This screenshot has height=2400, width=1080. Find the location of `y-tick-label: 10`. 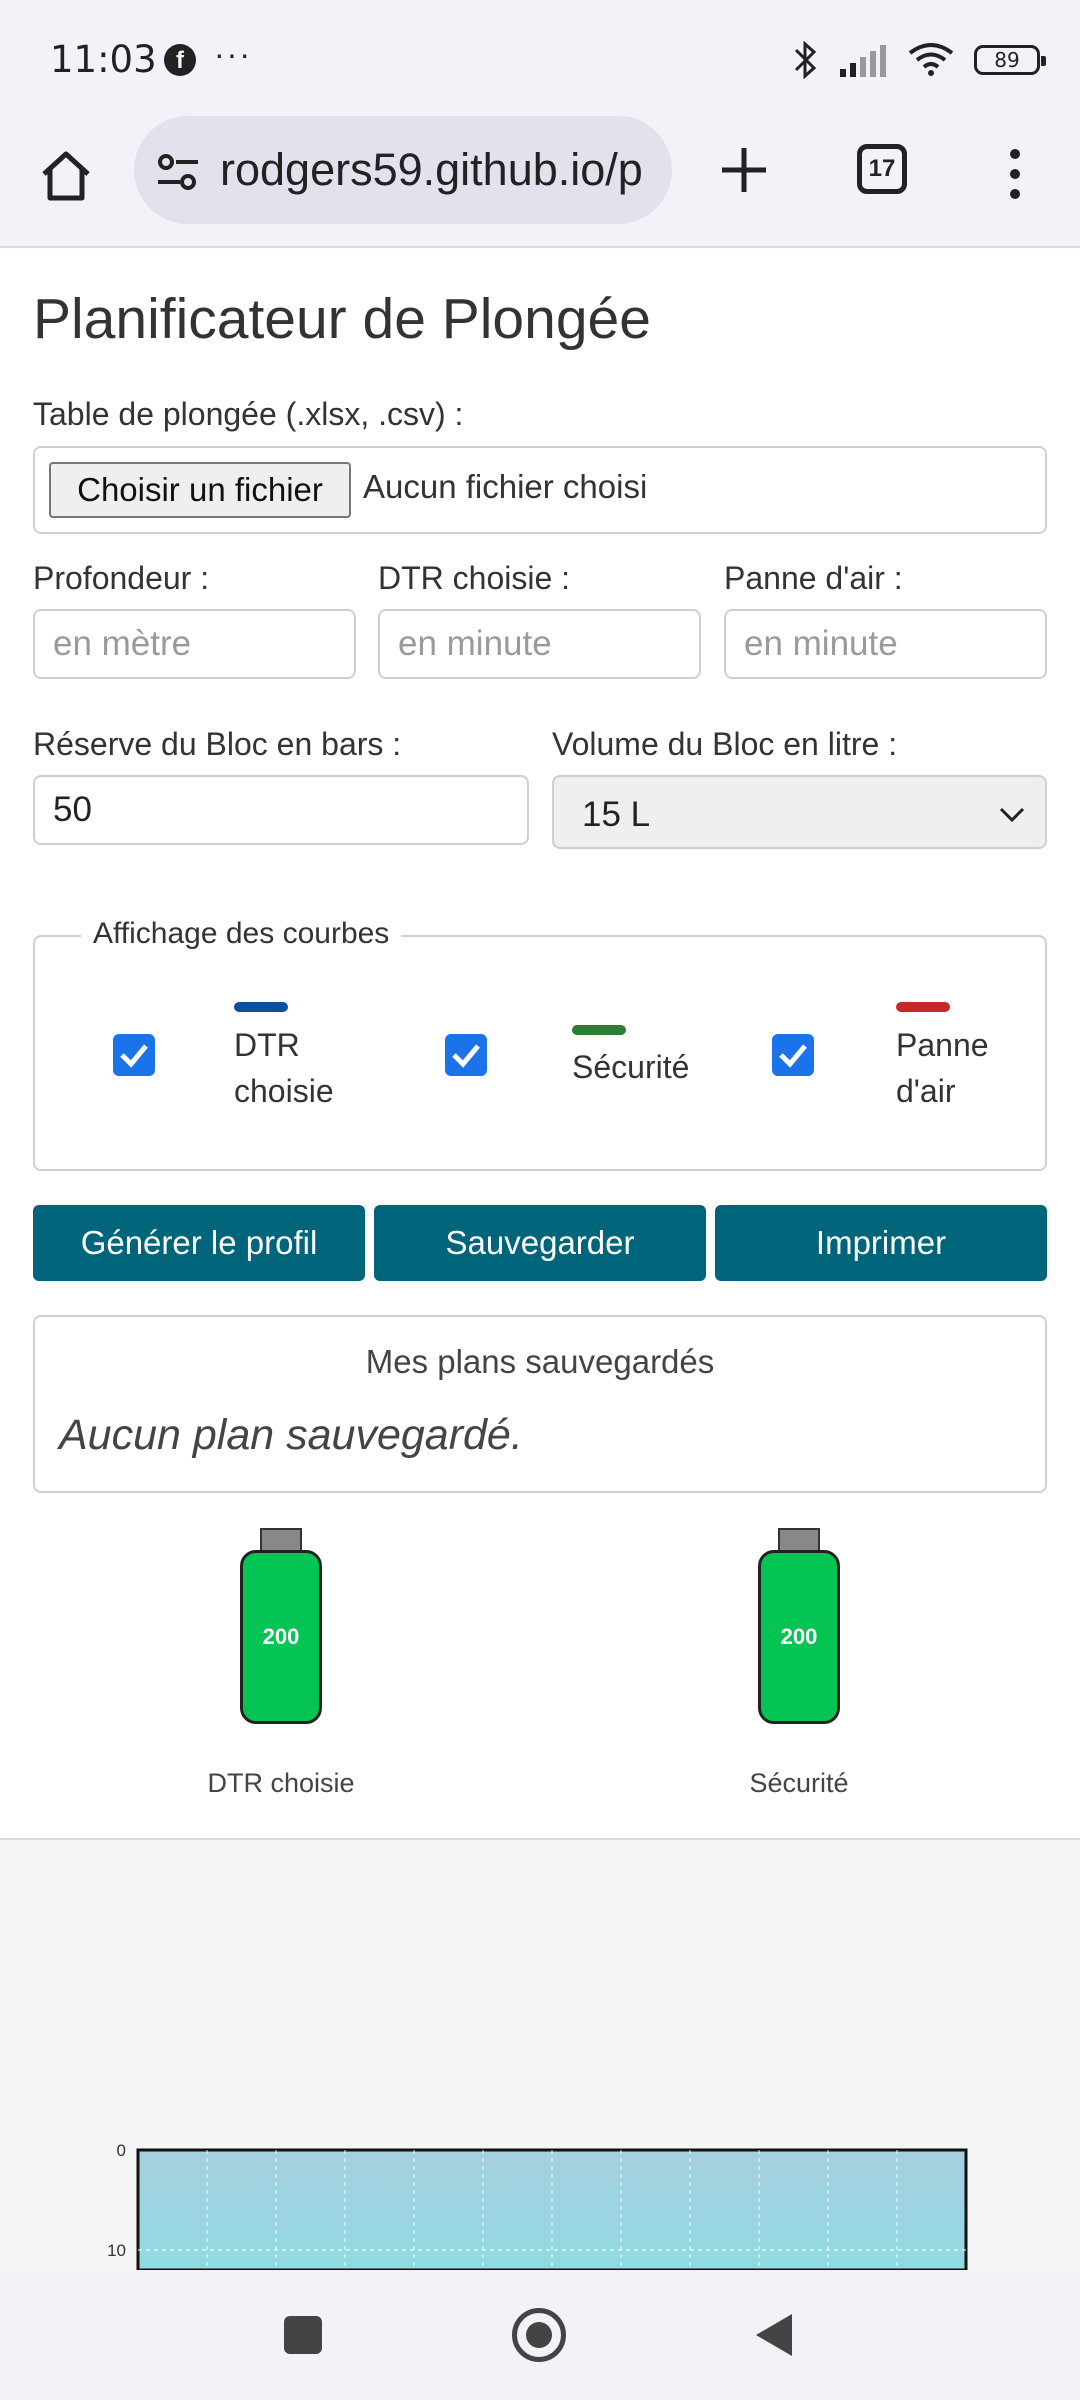

y-tick-label: 10 is located at coordinates (116, 2250).